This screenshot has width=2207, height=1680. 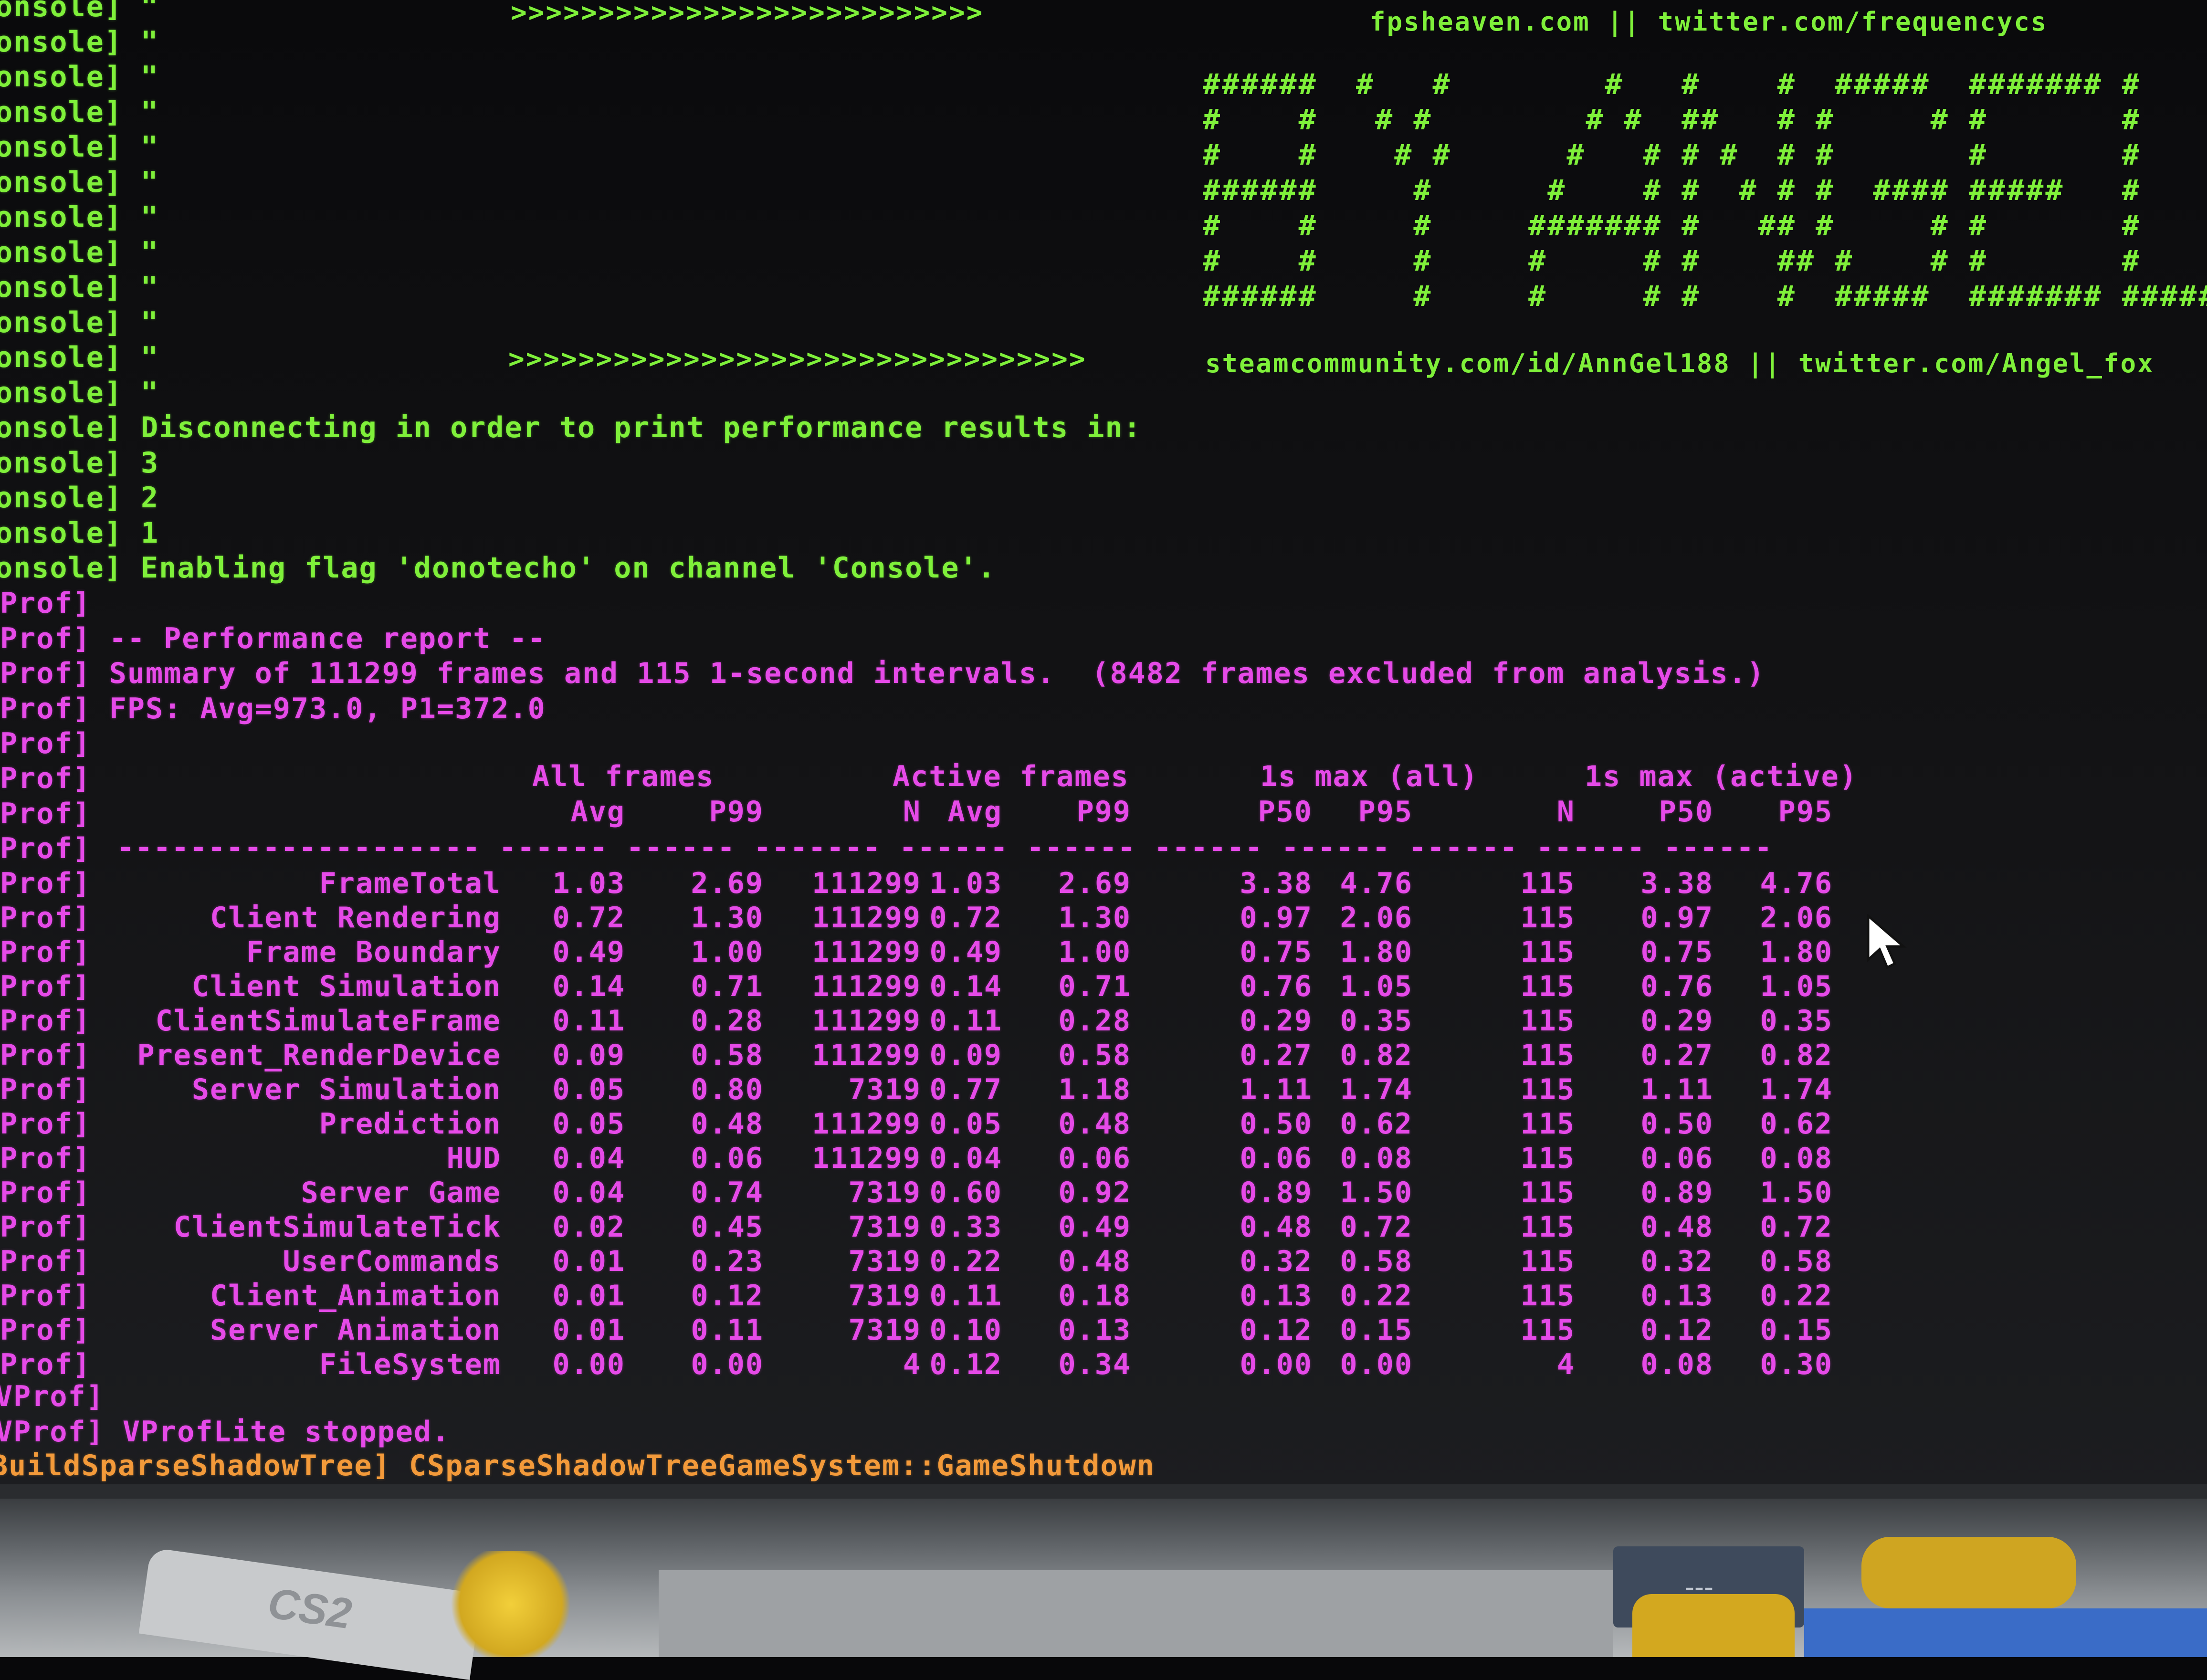 What do you see at coordinates (965, 1159) in the screenshot?
I see `table-cell: 0.04` at bounding box center [965, 1159].